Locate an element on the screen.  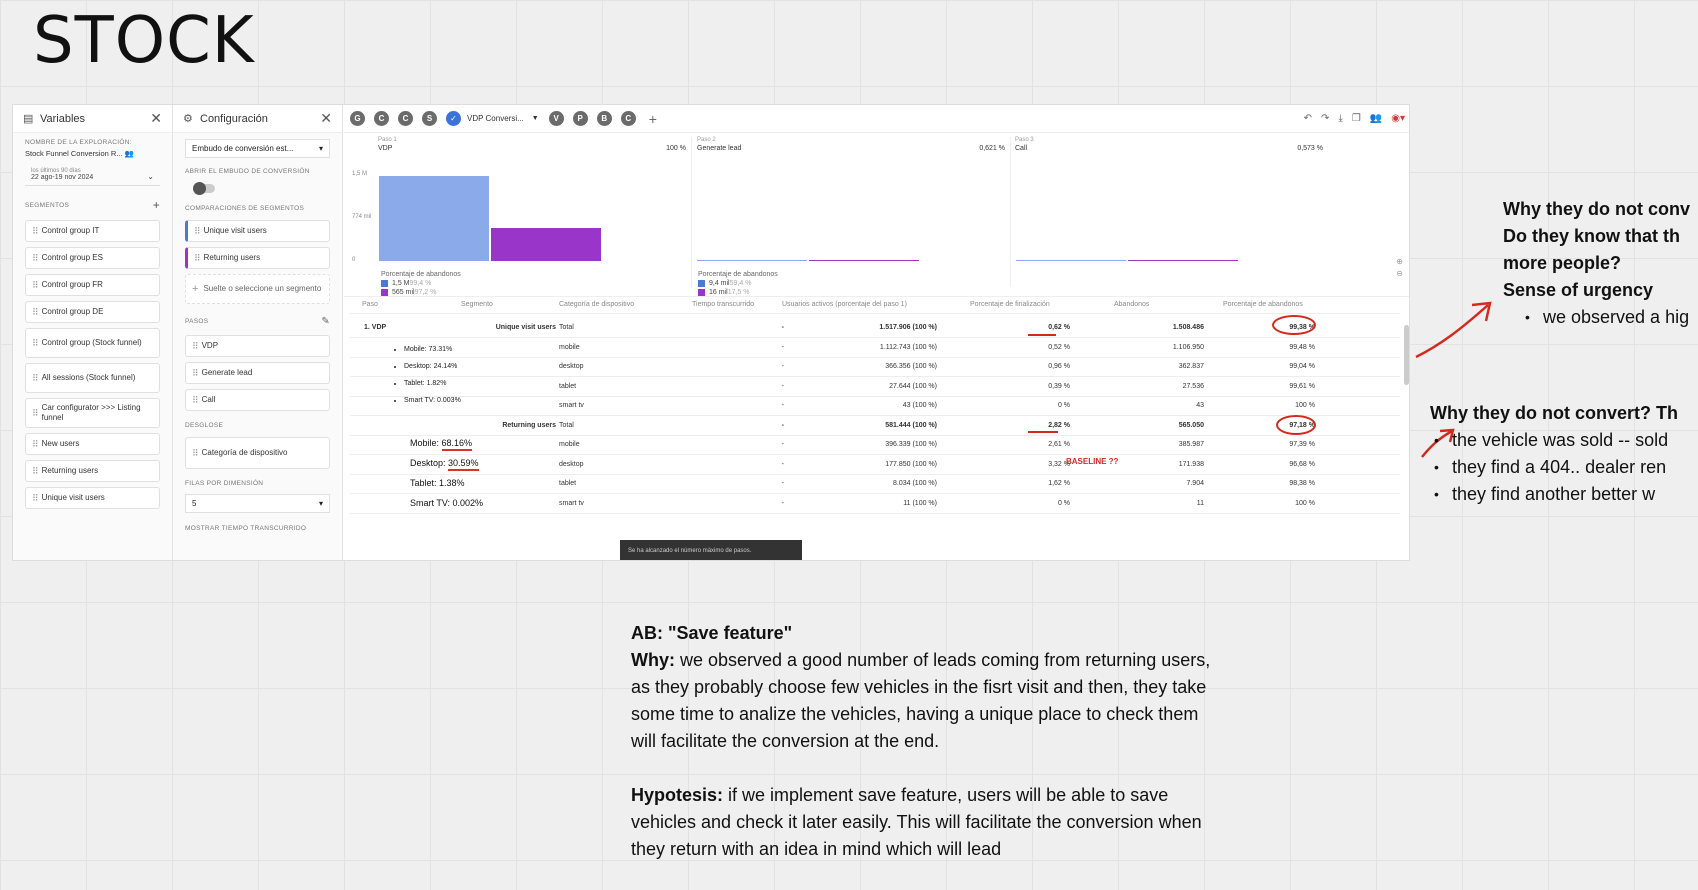
tab-circle: V is located at coordinates (556, 118).